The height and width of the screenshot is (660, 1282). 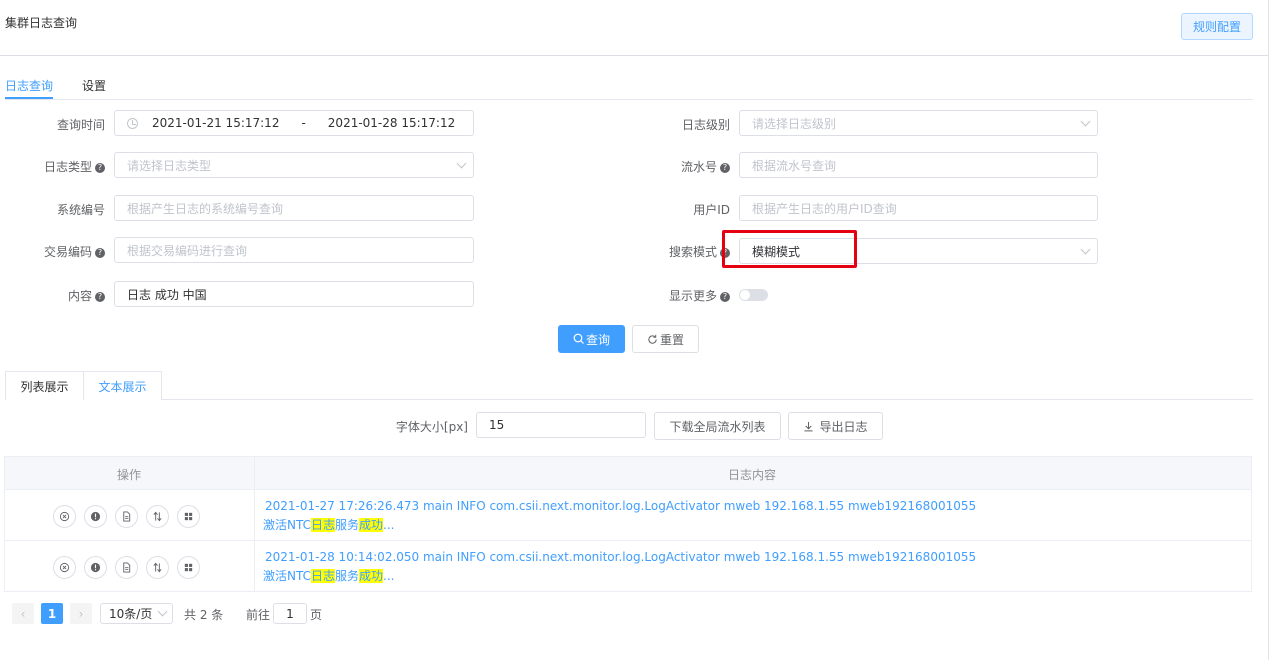 I want to click on system-no-input: 根据产生日志的系统编号查询, so click(x=294, y=208).